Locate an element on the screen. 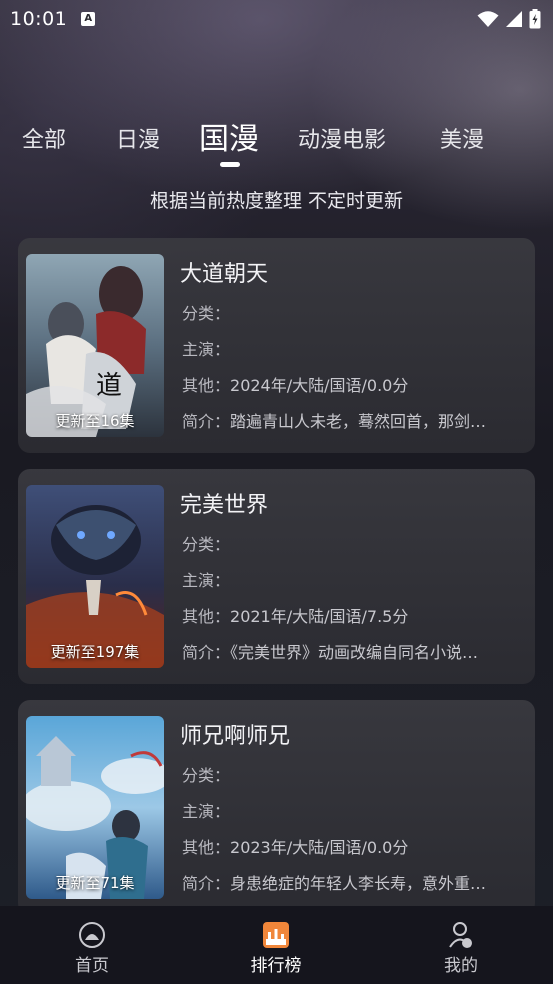  bottom-navigation: 首页 排行榜 我的 is located at coordinates (276, 945).